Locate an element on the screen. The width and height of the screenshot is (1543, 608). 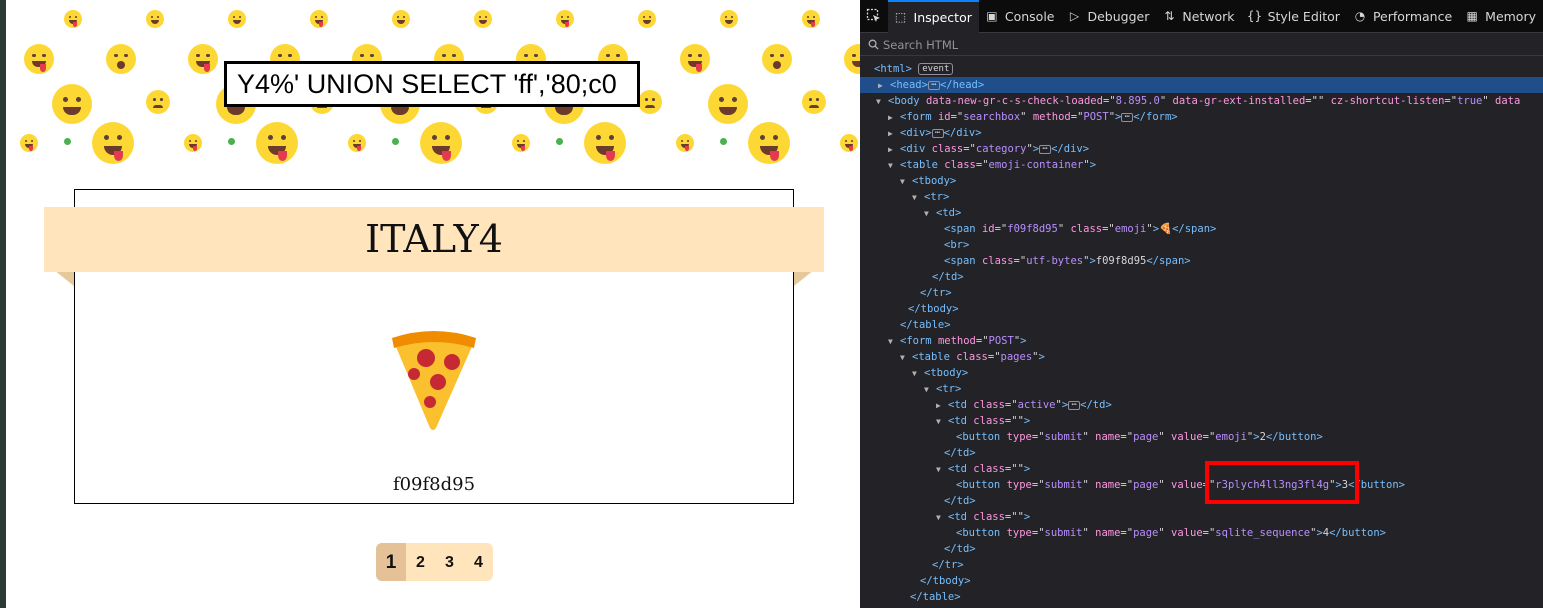
performance-icon: ◔ is located at coordinates (1360, 16).